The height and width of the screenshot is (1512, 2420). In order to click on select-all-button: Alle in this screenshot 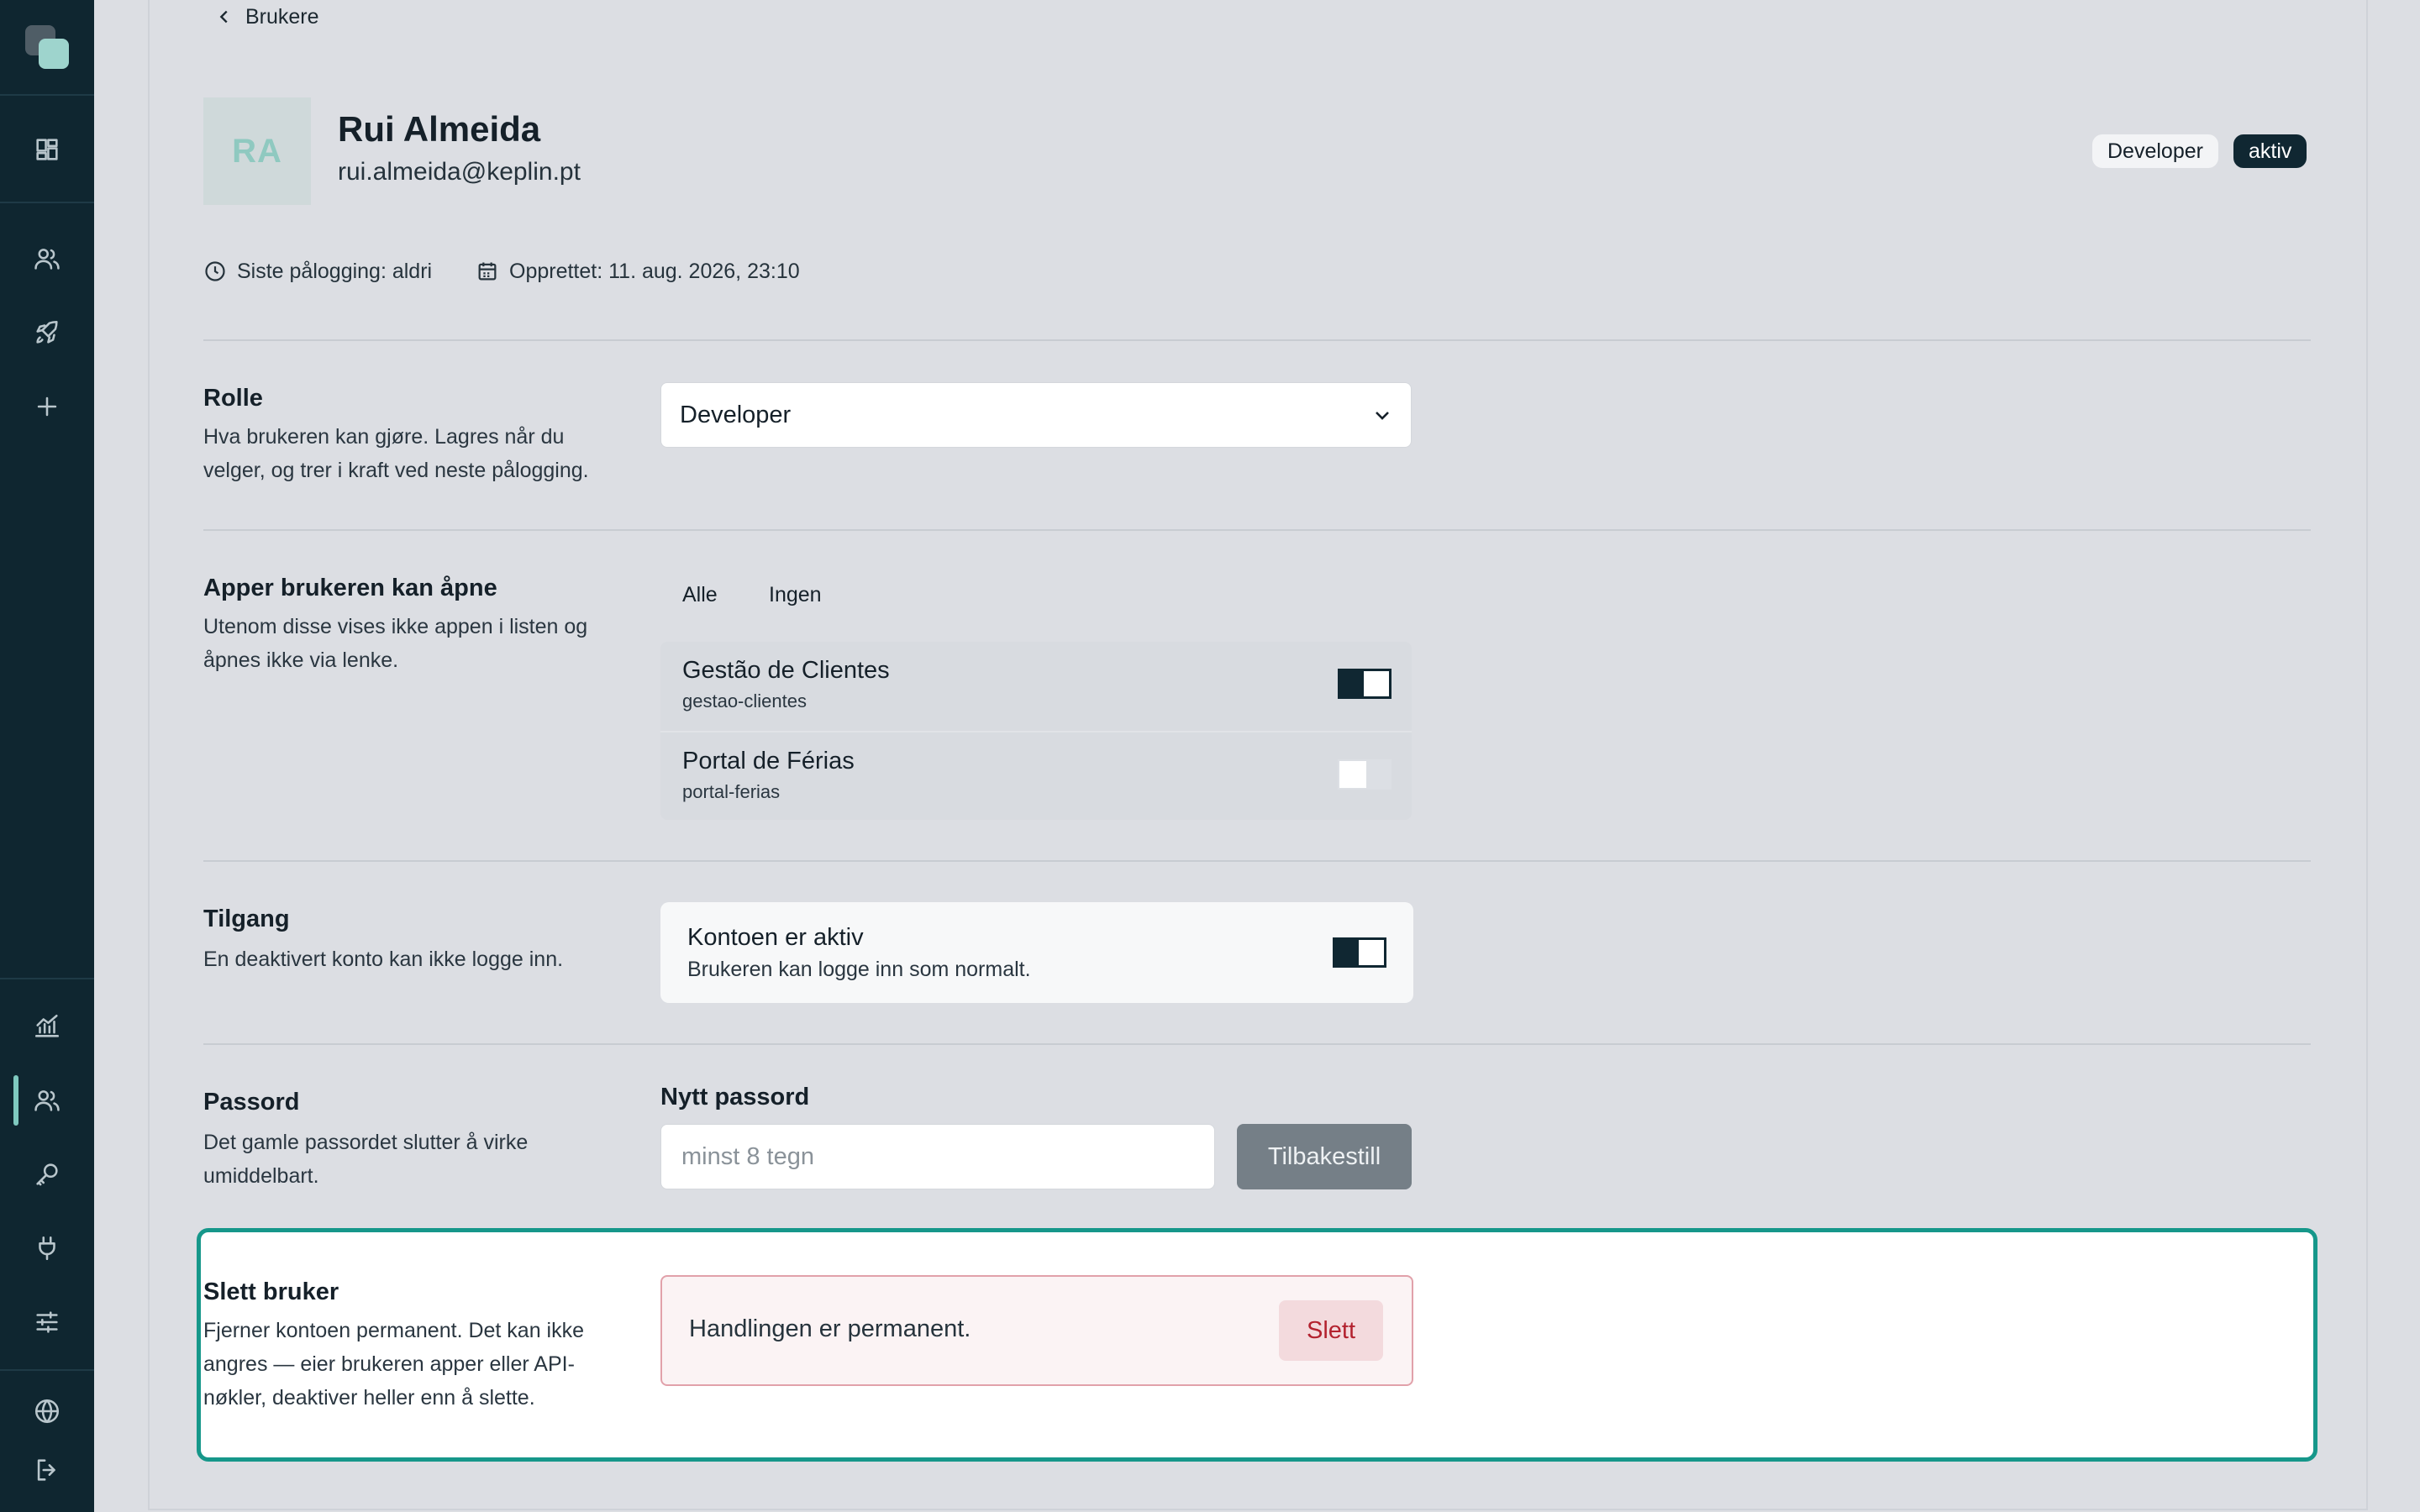, I will do `click(700, 595)`.